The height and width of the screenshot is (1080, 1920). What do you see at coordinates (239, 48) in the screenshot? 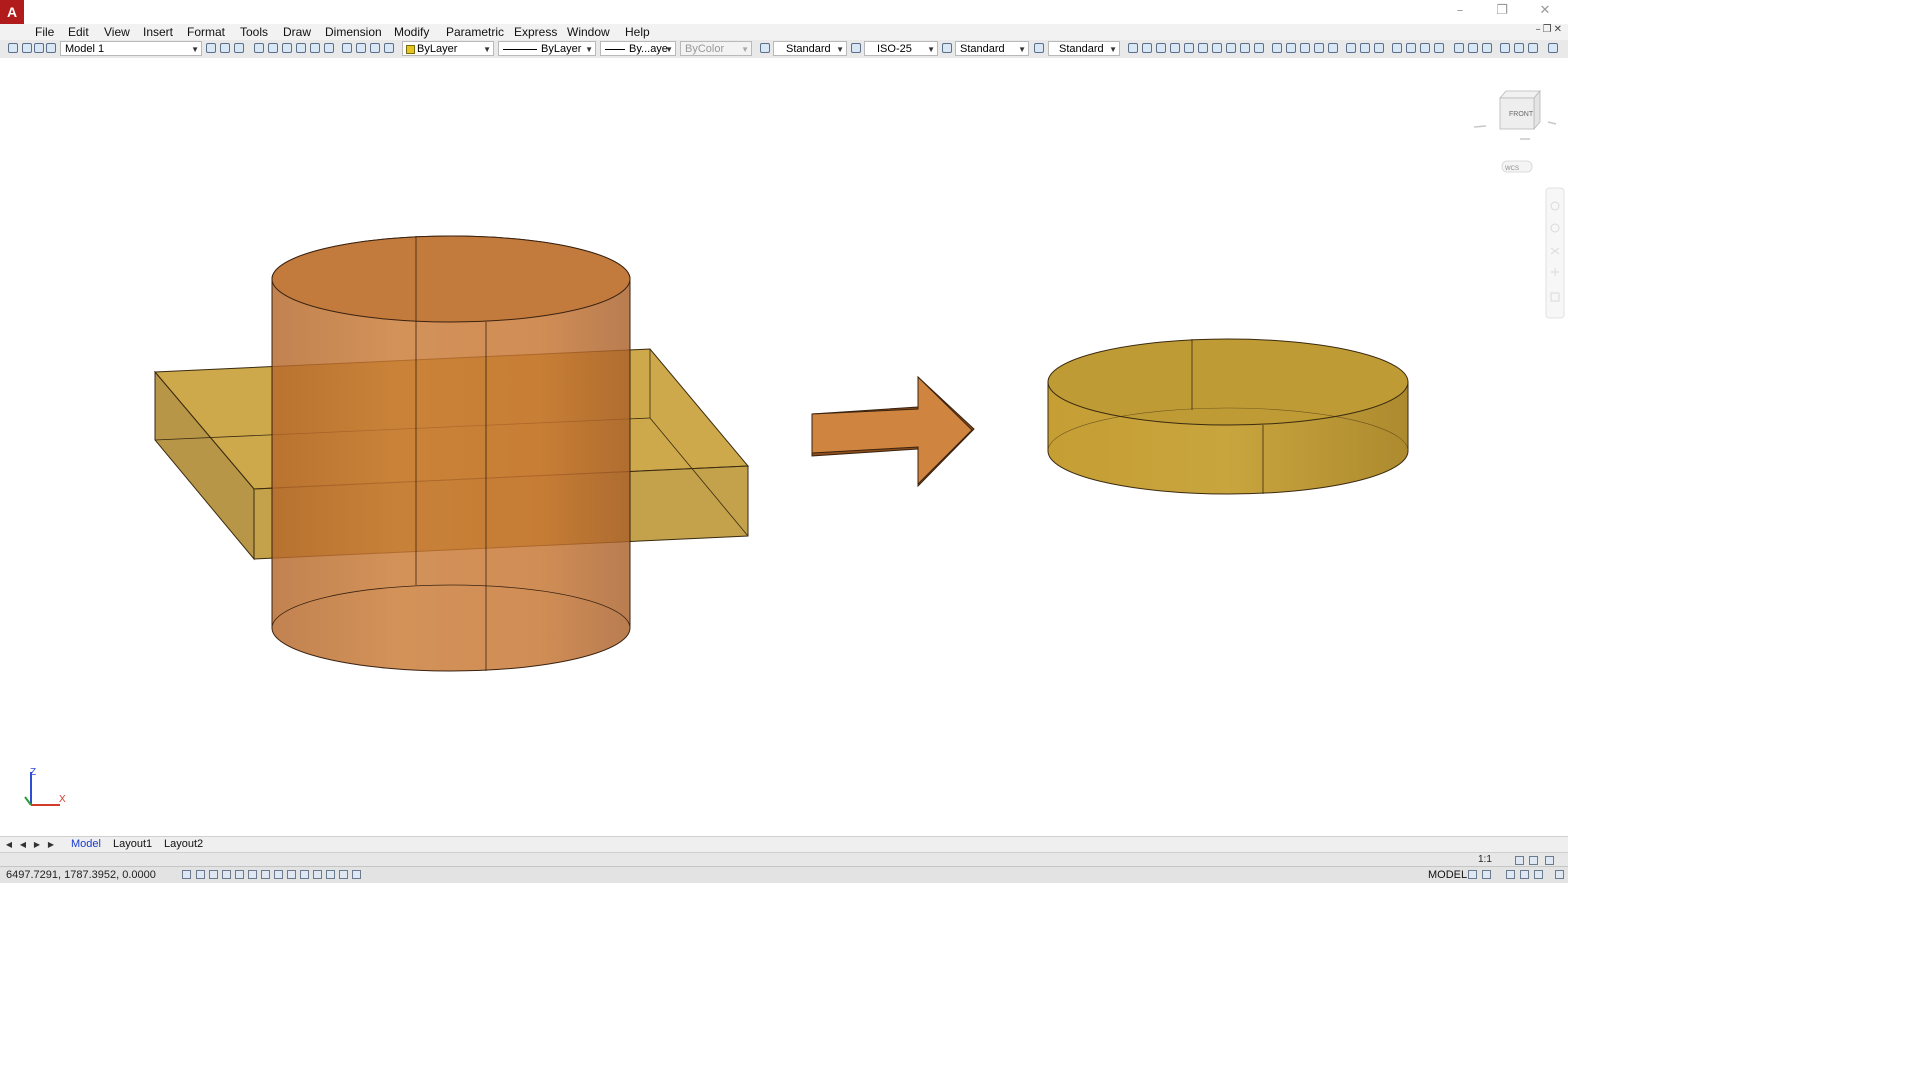
I see `layer-iso-icon` at bounding box center [239, 48].